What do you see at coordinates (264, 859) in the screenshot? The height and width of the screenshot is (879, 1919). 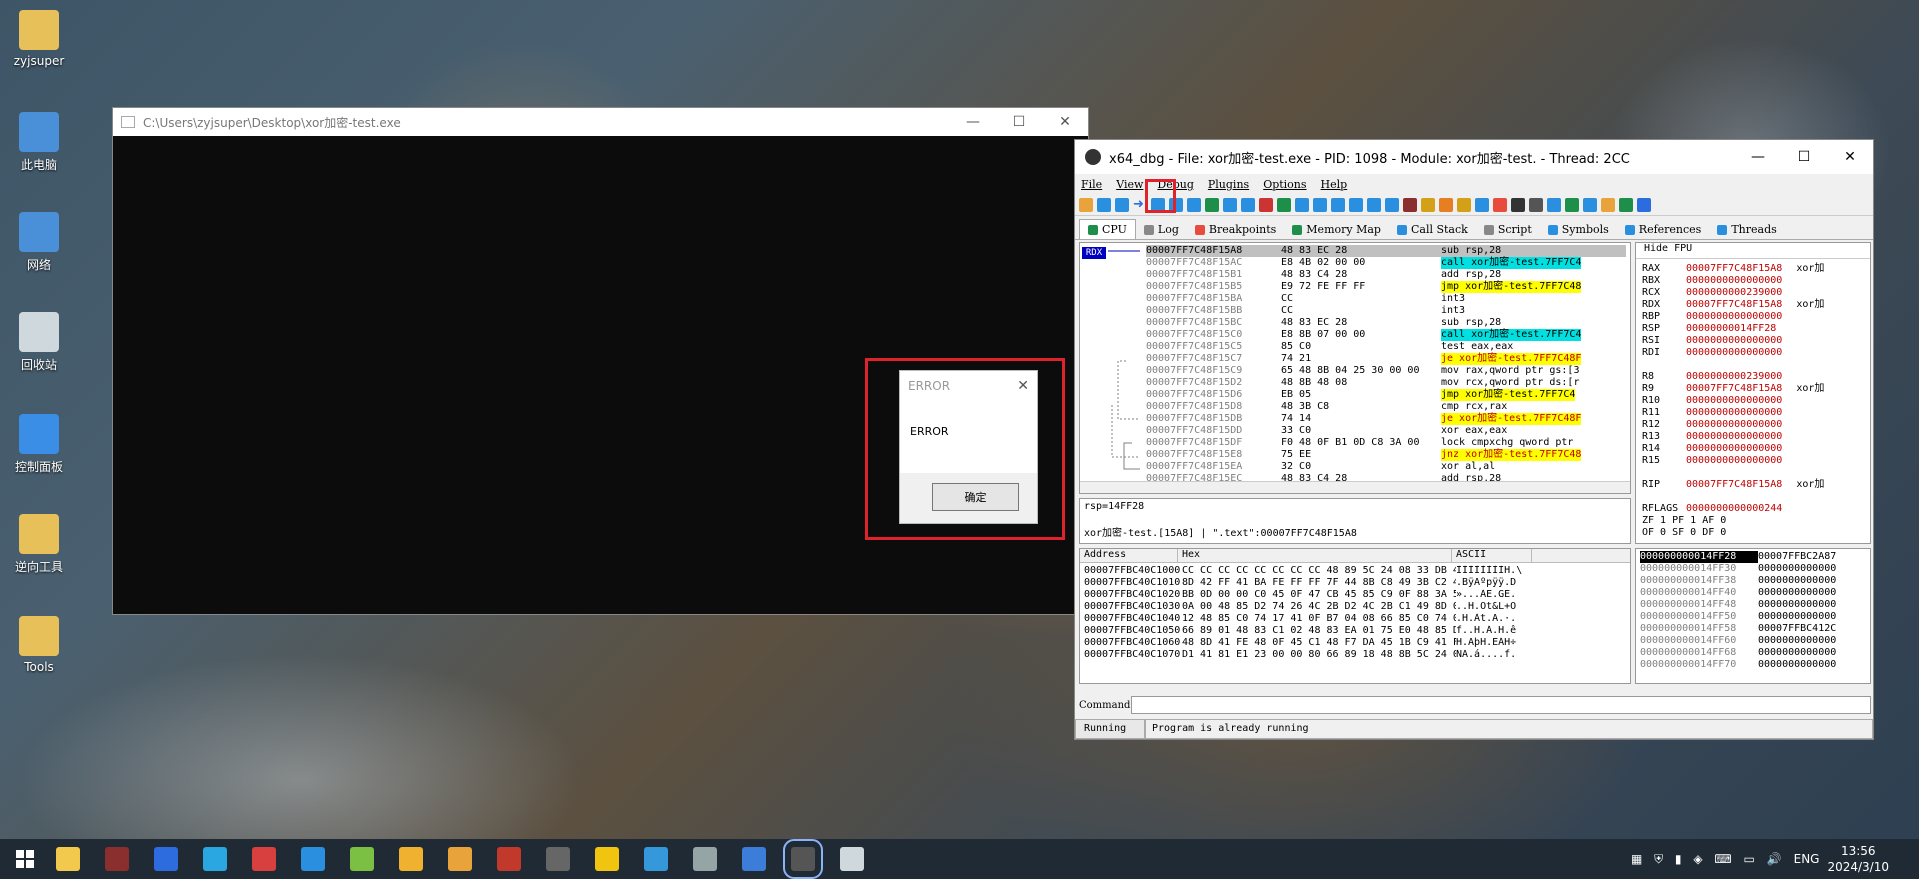 I see `hex-tool-icon` at bounding box center [264, 859].